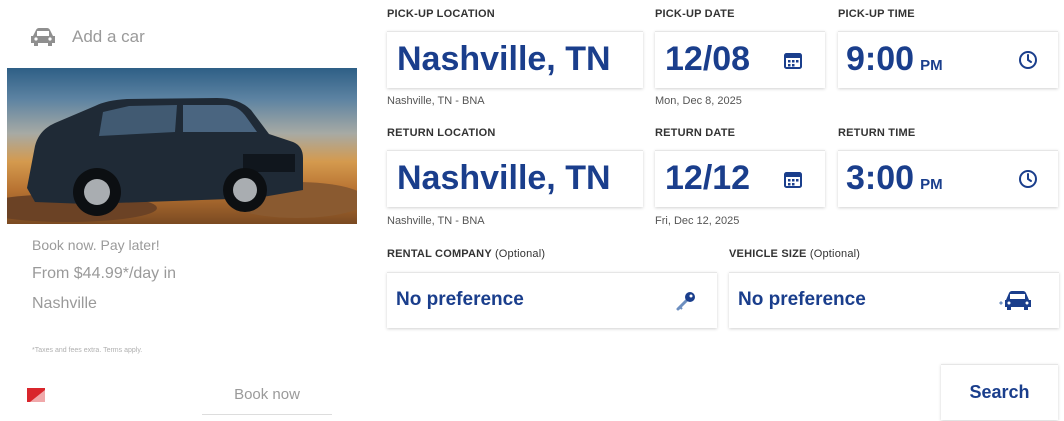 The width and height of the screenshot is (1064, 421). Describe the element at coordinates (87, 350) in the screenshot. I see `promo-disclaimer: *Taxes and fees extra. Terms apply.` at that location.